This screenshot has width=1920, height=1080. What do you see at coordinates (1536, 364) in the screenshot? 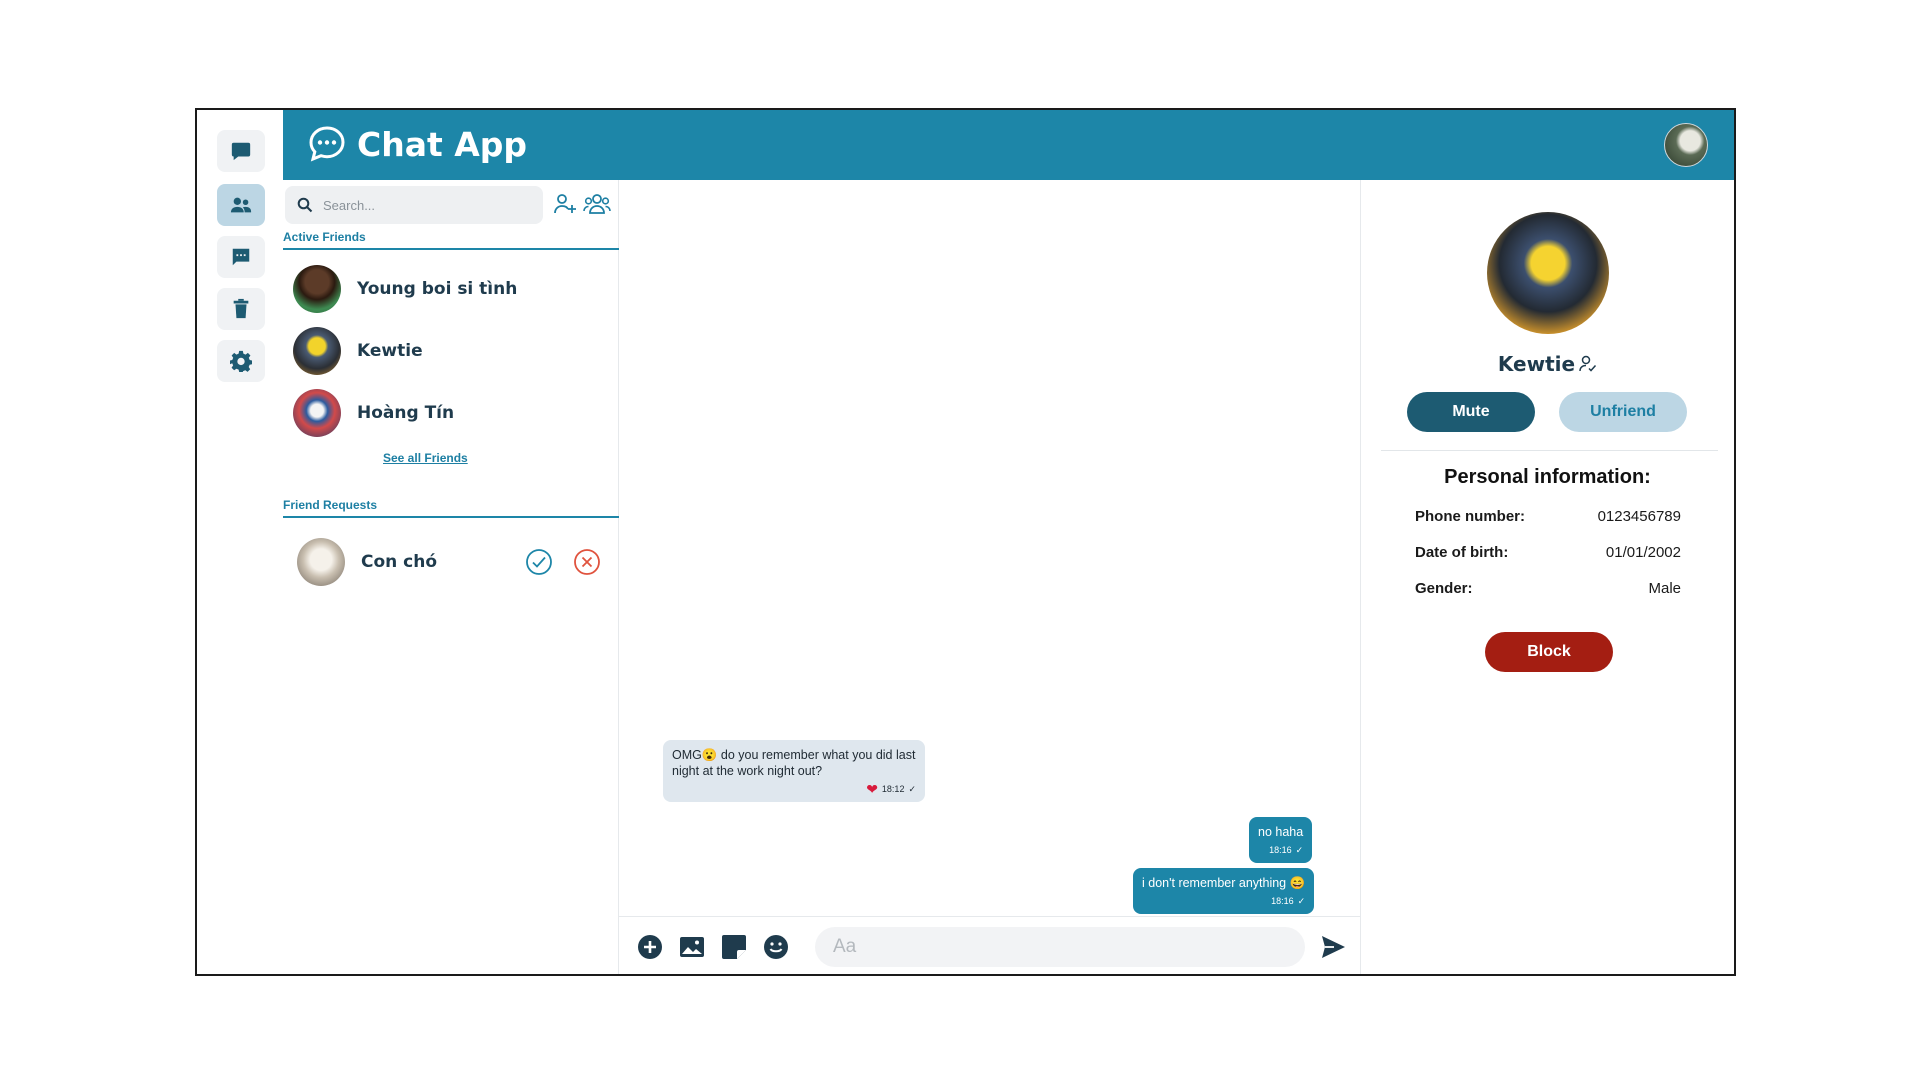
I see `profile-name: Kewtie` at bounding box center [1536, 364].